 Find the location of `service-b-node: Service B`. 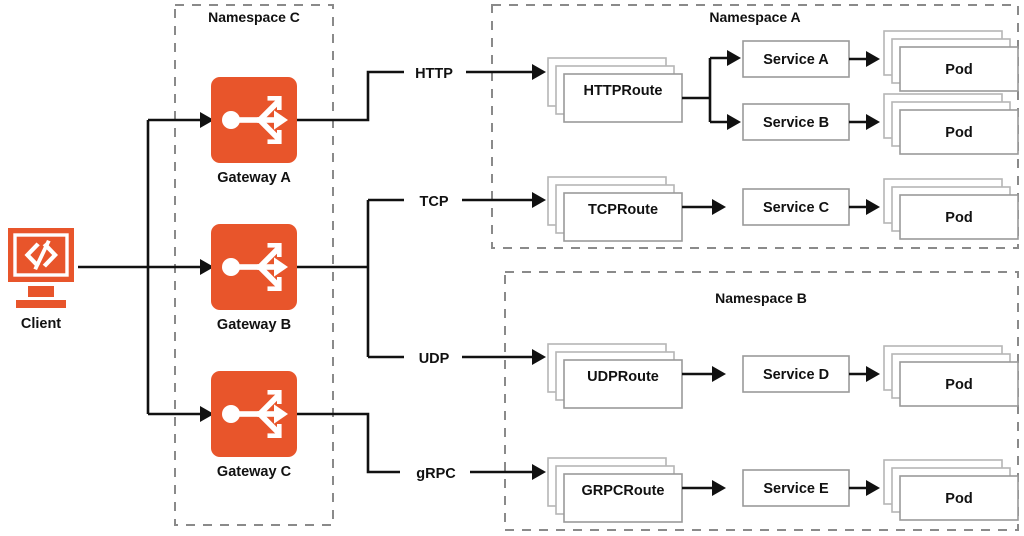

service-b-node: Service B is located at coordinates (796, 122).